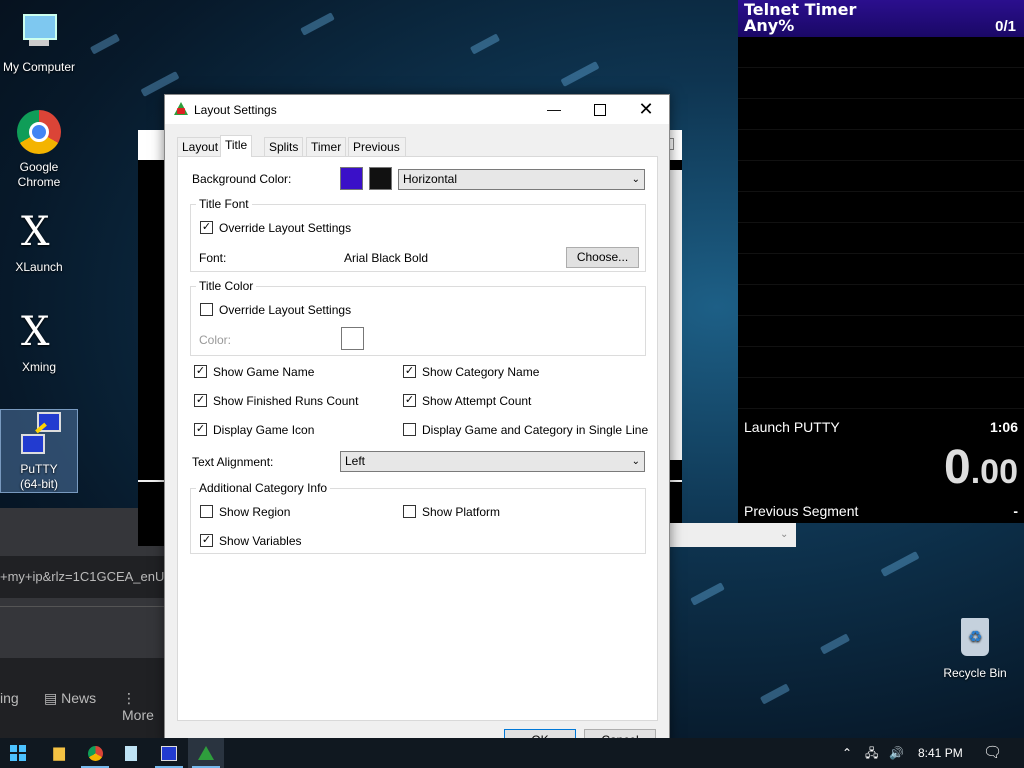 The width and height of the screenshot is (1024, 768). I want to click on show-attempt-count-label: Show Attempt Count, so click(477, 401).